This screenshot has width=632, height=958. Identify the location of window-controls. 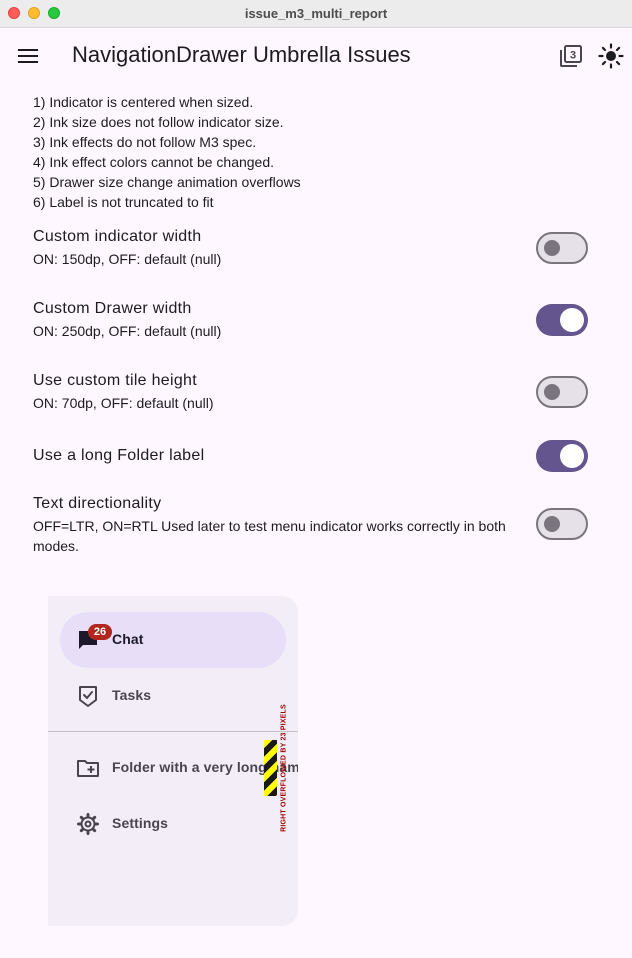
(34, 13).